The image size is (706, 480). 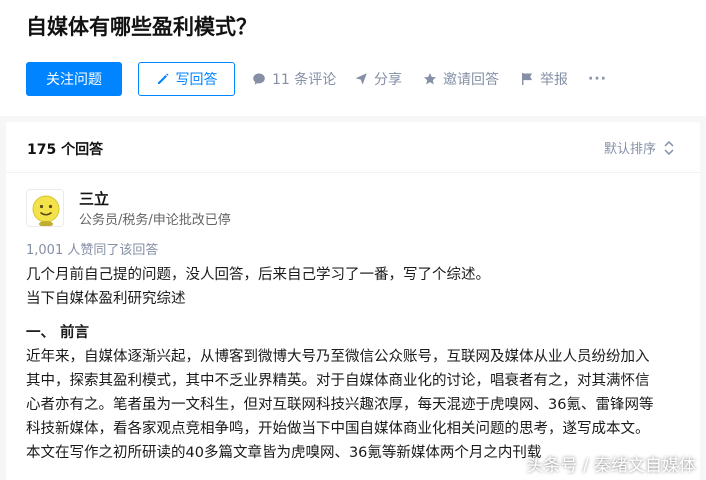 I want to click on author-avatar, so click(x=45, y=208).